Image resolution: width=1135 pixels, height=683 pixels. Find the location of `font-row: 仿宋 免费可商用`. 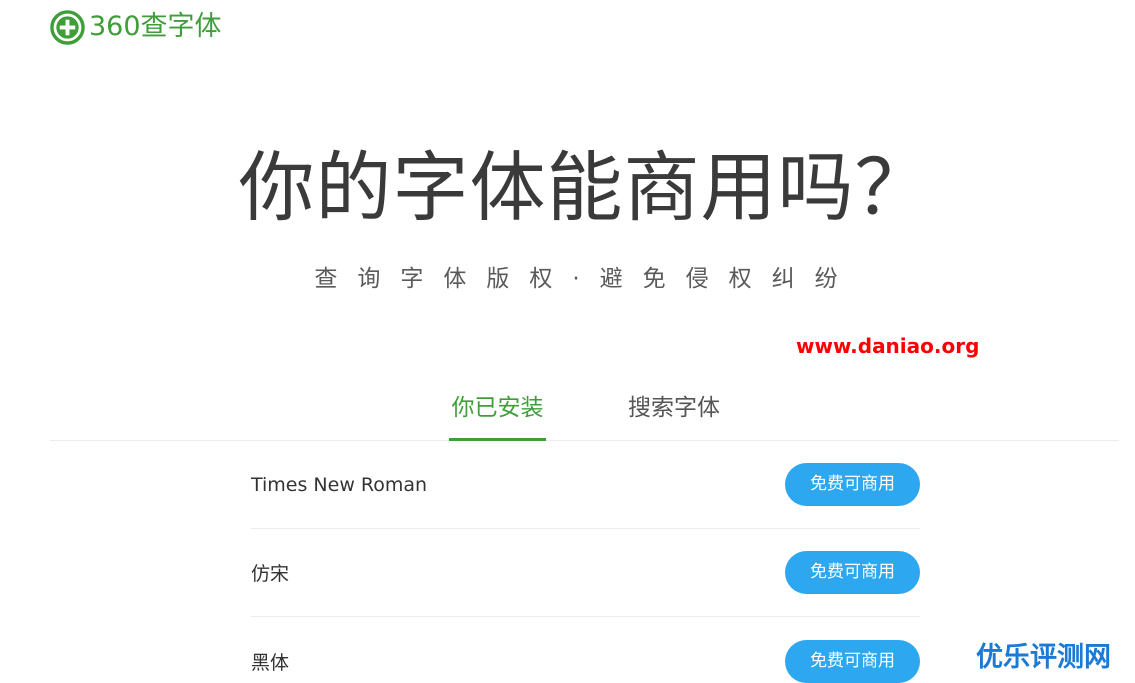

font-row: 仿宋 免费可商用 is located at coordinates (585, 573).